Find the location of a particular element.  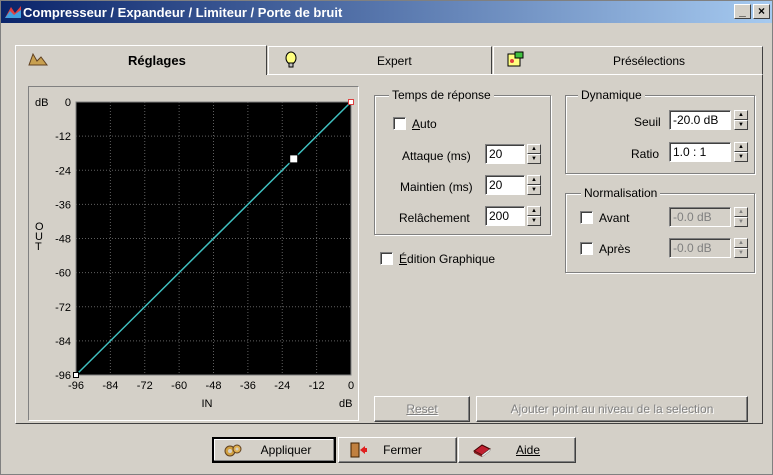

x-tick-label: -96 is located at coordinates (76, 386).